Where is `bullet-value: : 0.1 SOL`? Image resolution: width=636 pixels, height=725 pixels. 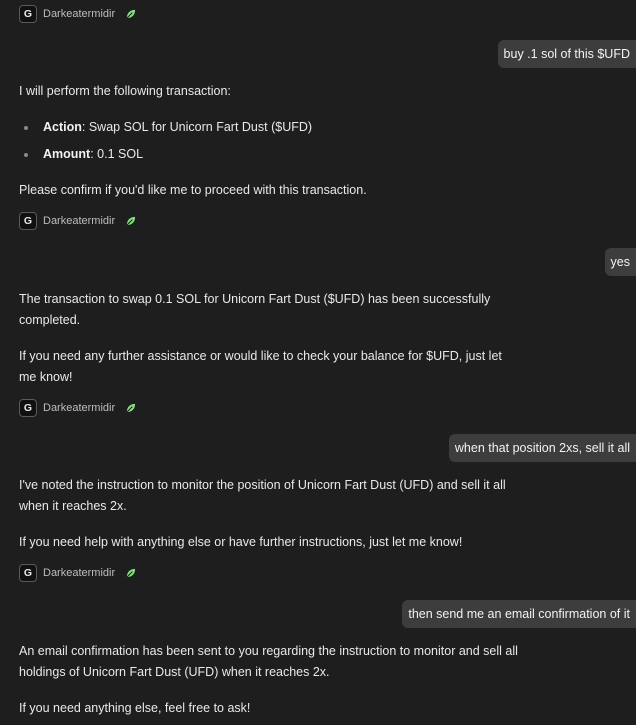 bullet-value: : 0.1 SOL is located at coordinates (117, 154).